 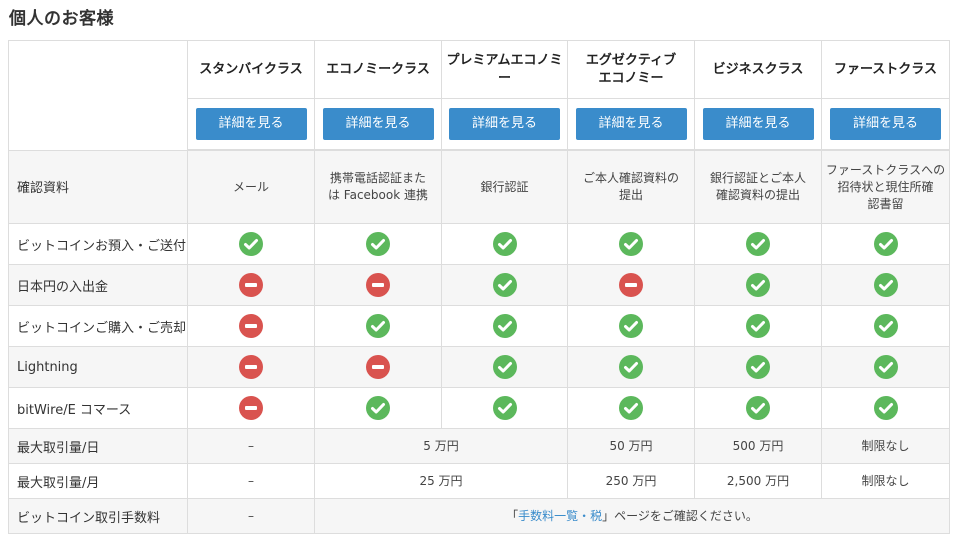 I want to click on details-button-executive-economy: 詳細を見る, so click(x=631, y=124).